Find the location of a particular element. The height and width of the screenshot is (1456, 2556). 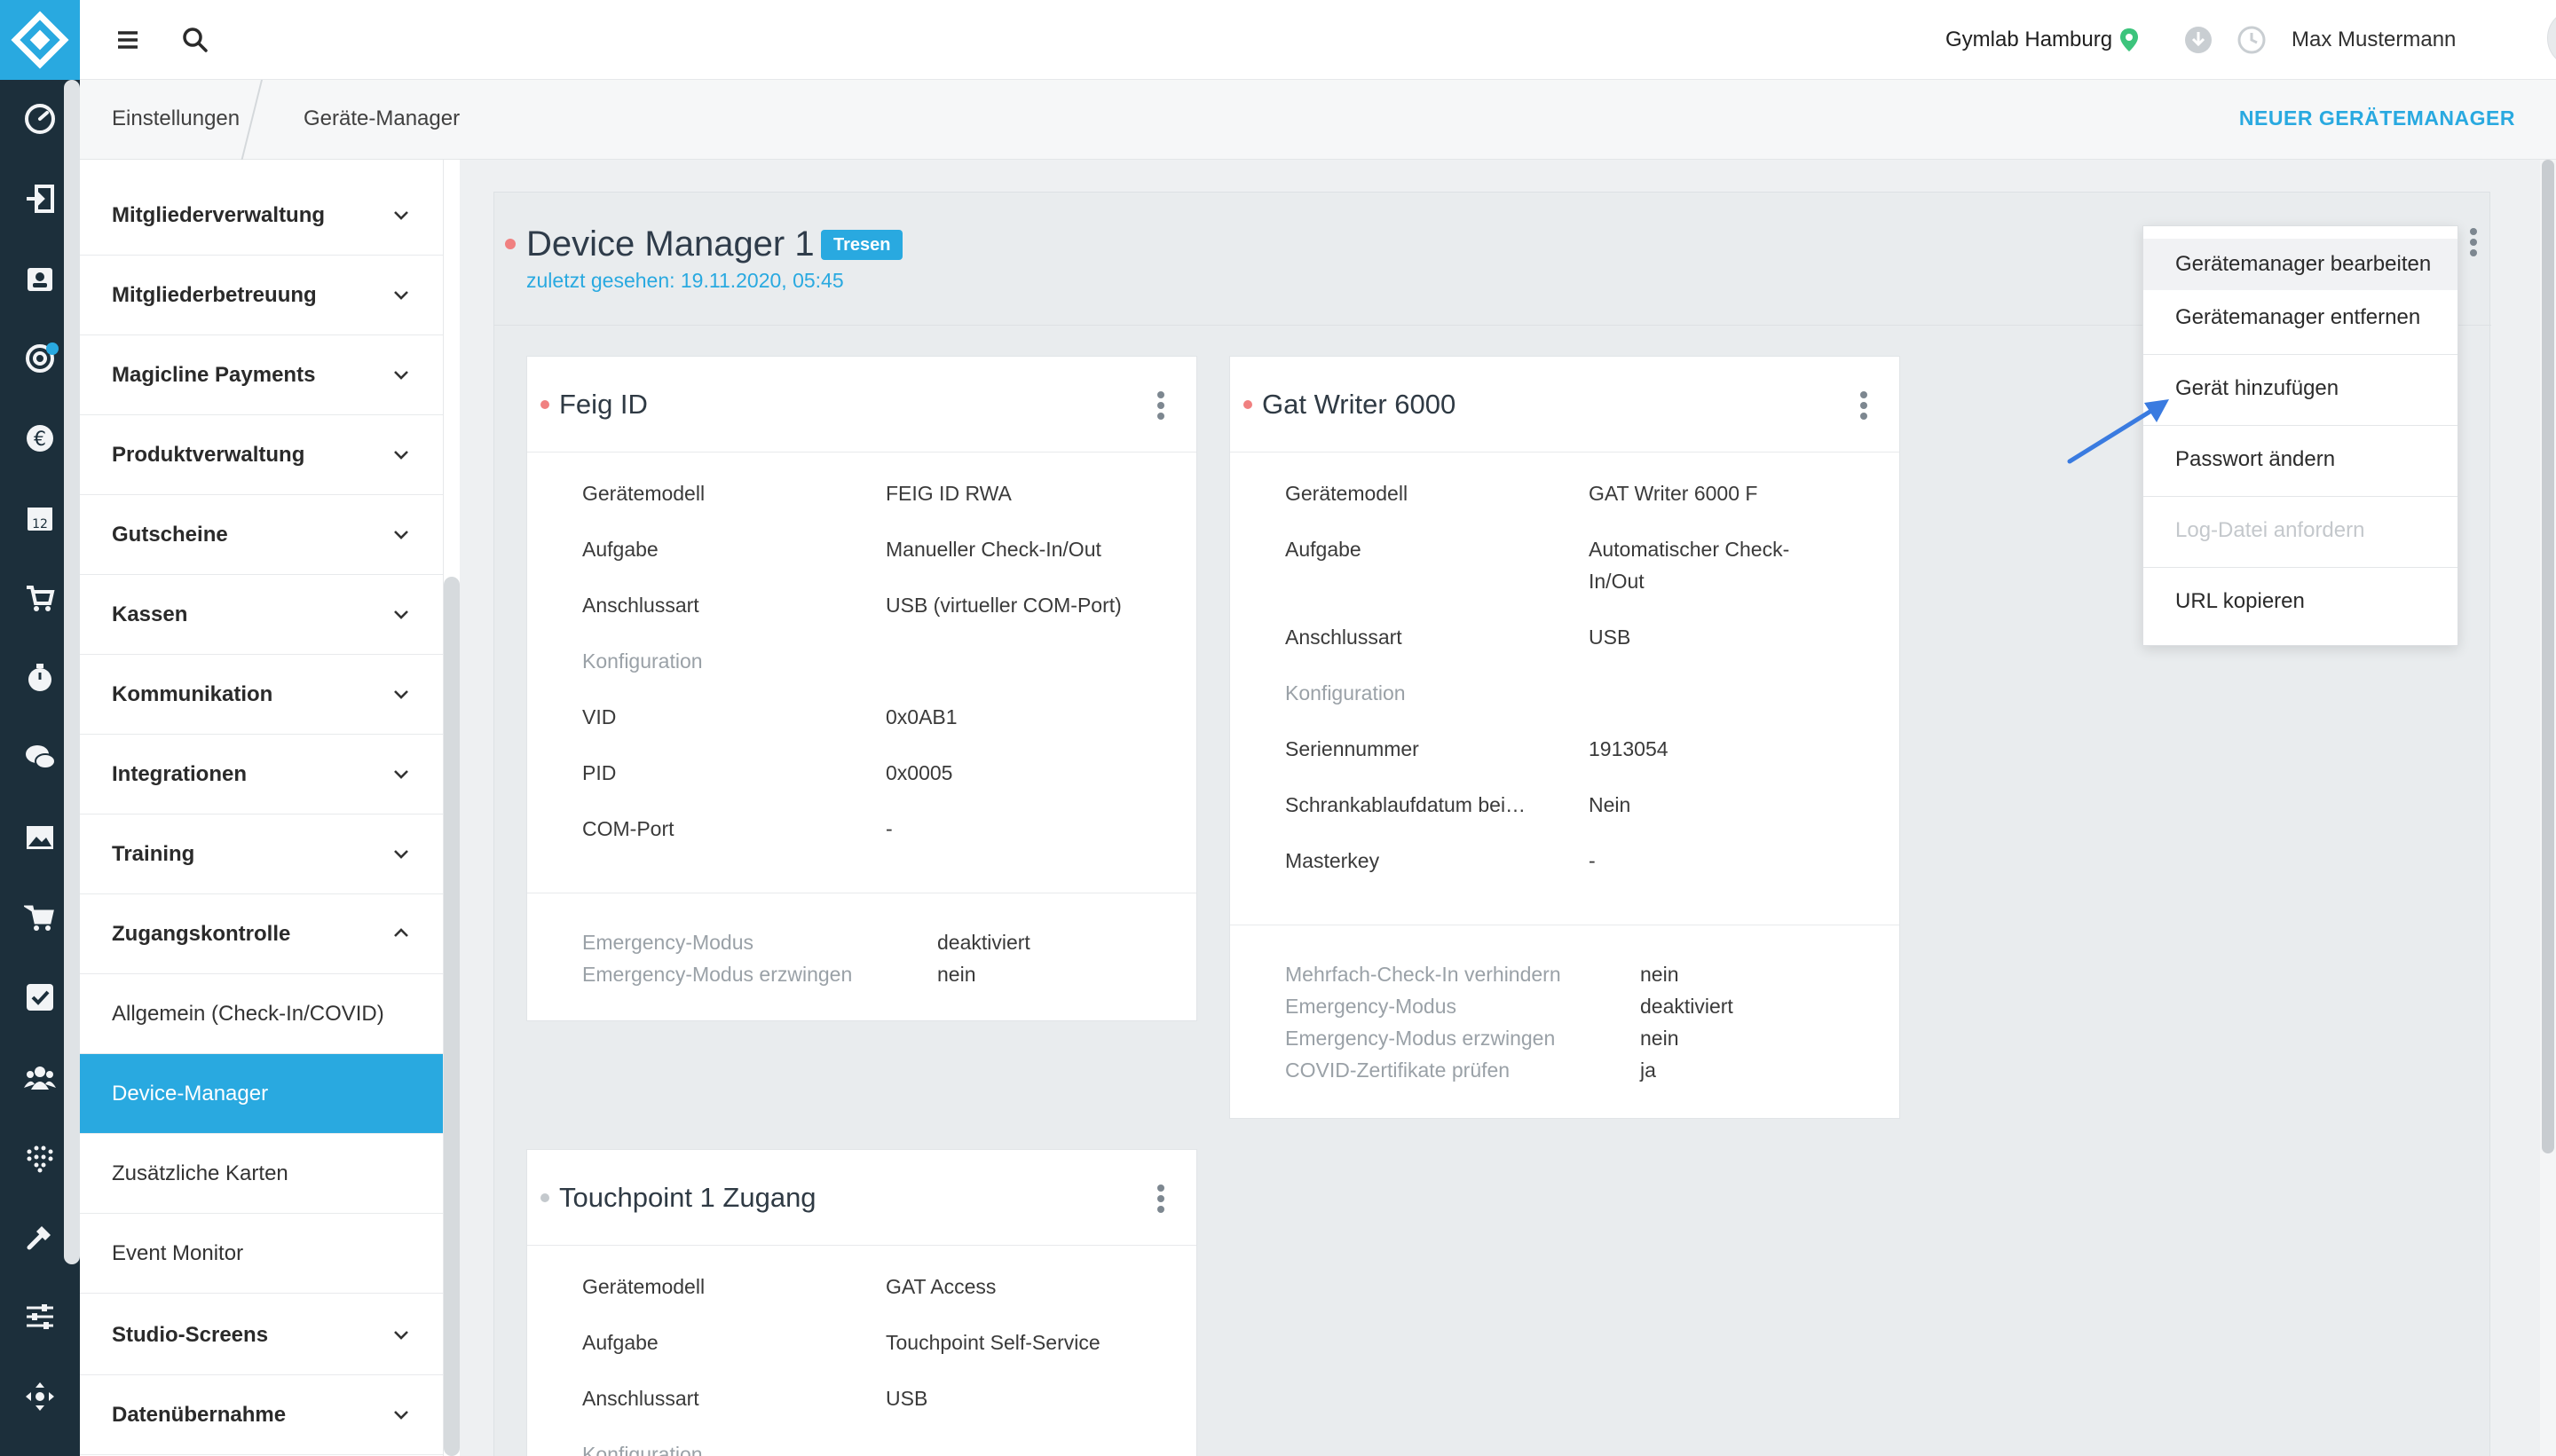

cart-icon is located at coordinates (40, 917).